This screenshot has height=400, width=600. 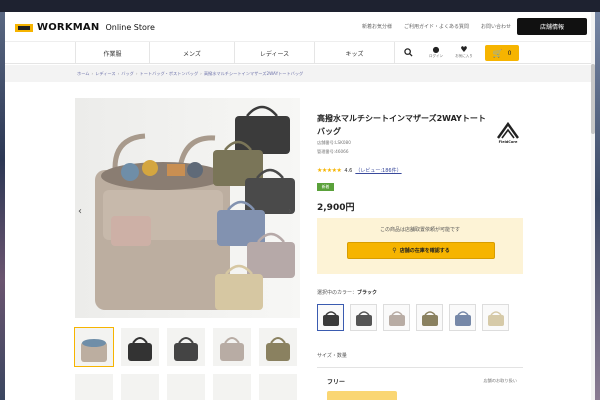 I want to click on fieldcore-logo-icon, so click(x=508, y=130).